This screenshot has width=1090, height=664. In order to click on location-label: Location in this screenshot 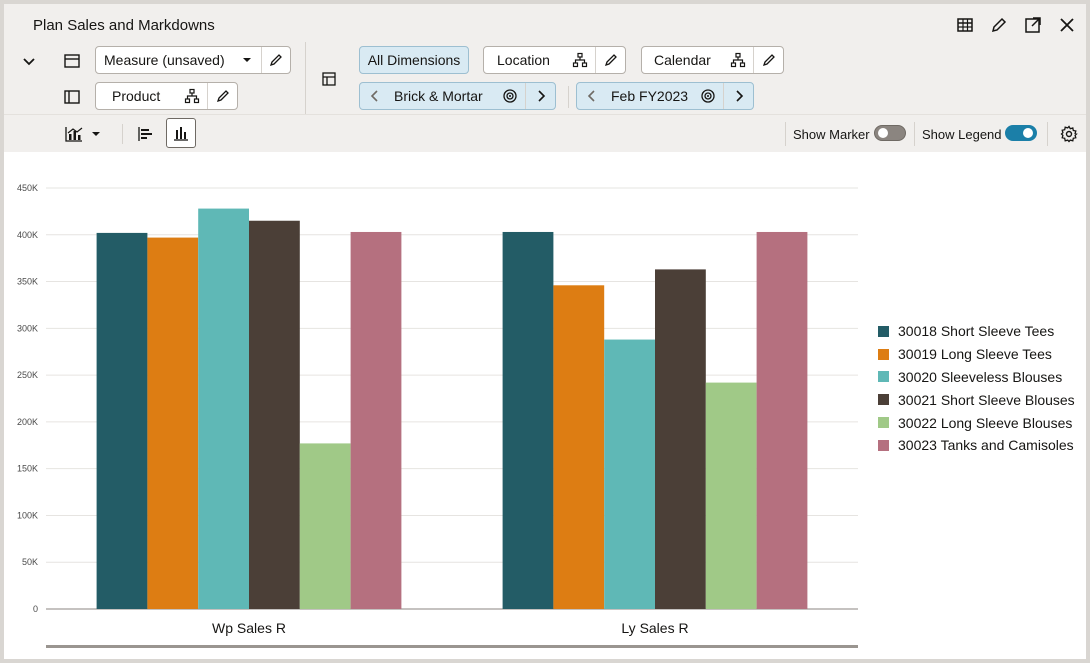, I will do `click(523, 60)`.